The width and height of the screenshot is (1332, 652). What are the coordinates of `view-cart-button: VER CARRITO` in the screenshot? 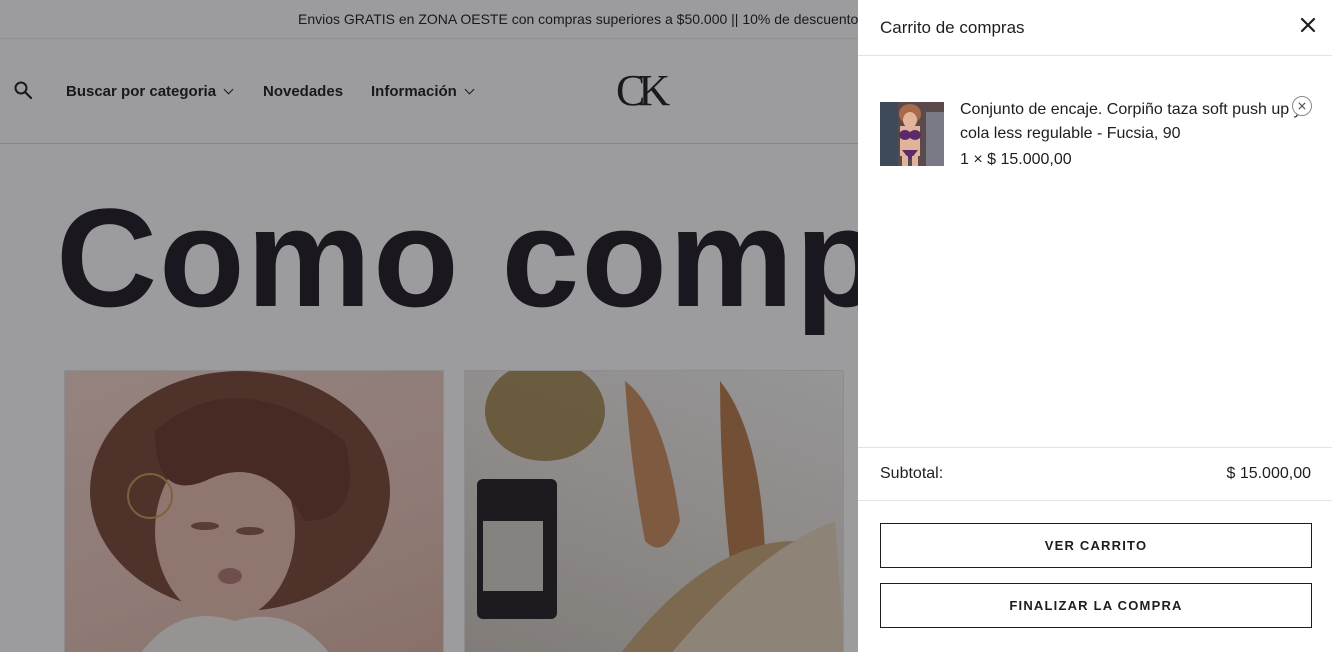 It's located at (1096, 545).